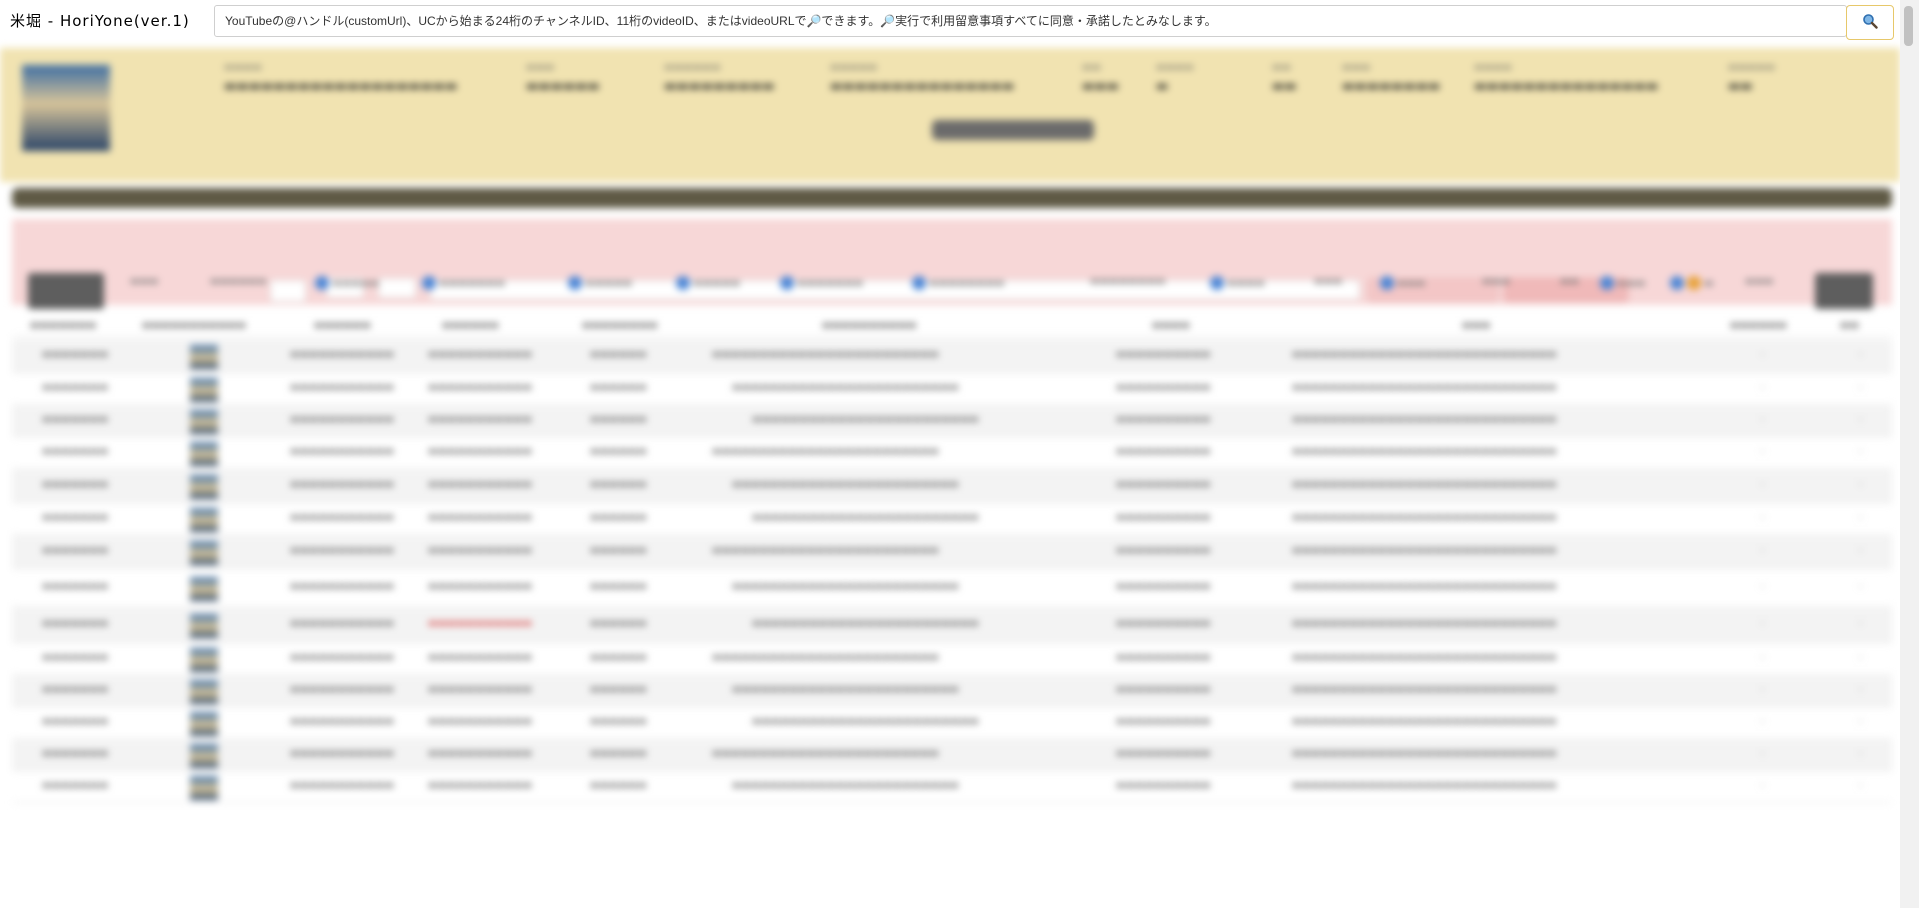 The height and width of the screenshot is (908, 1919). I want to click on filter-col-13: ▬▬▬, so click(1496, 281).